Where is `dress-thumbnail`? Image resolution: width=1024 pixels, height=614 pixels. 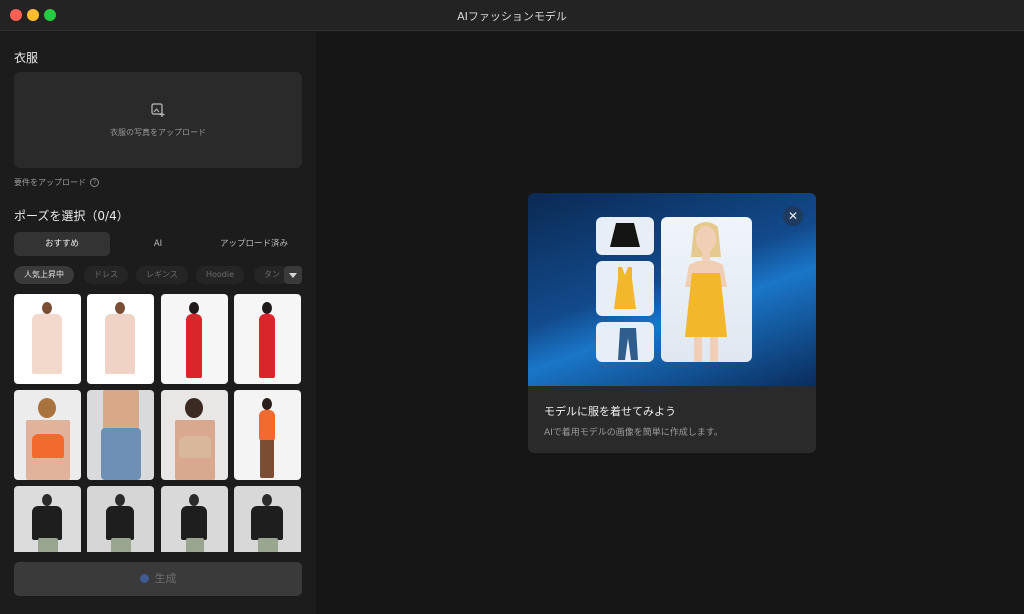
dress-thumbnail is located at coordinates (625, 288).